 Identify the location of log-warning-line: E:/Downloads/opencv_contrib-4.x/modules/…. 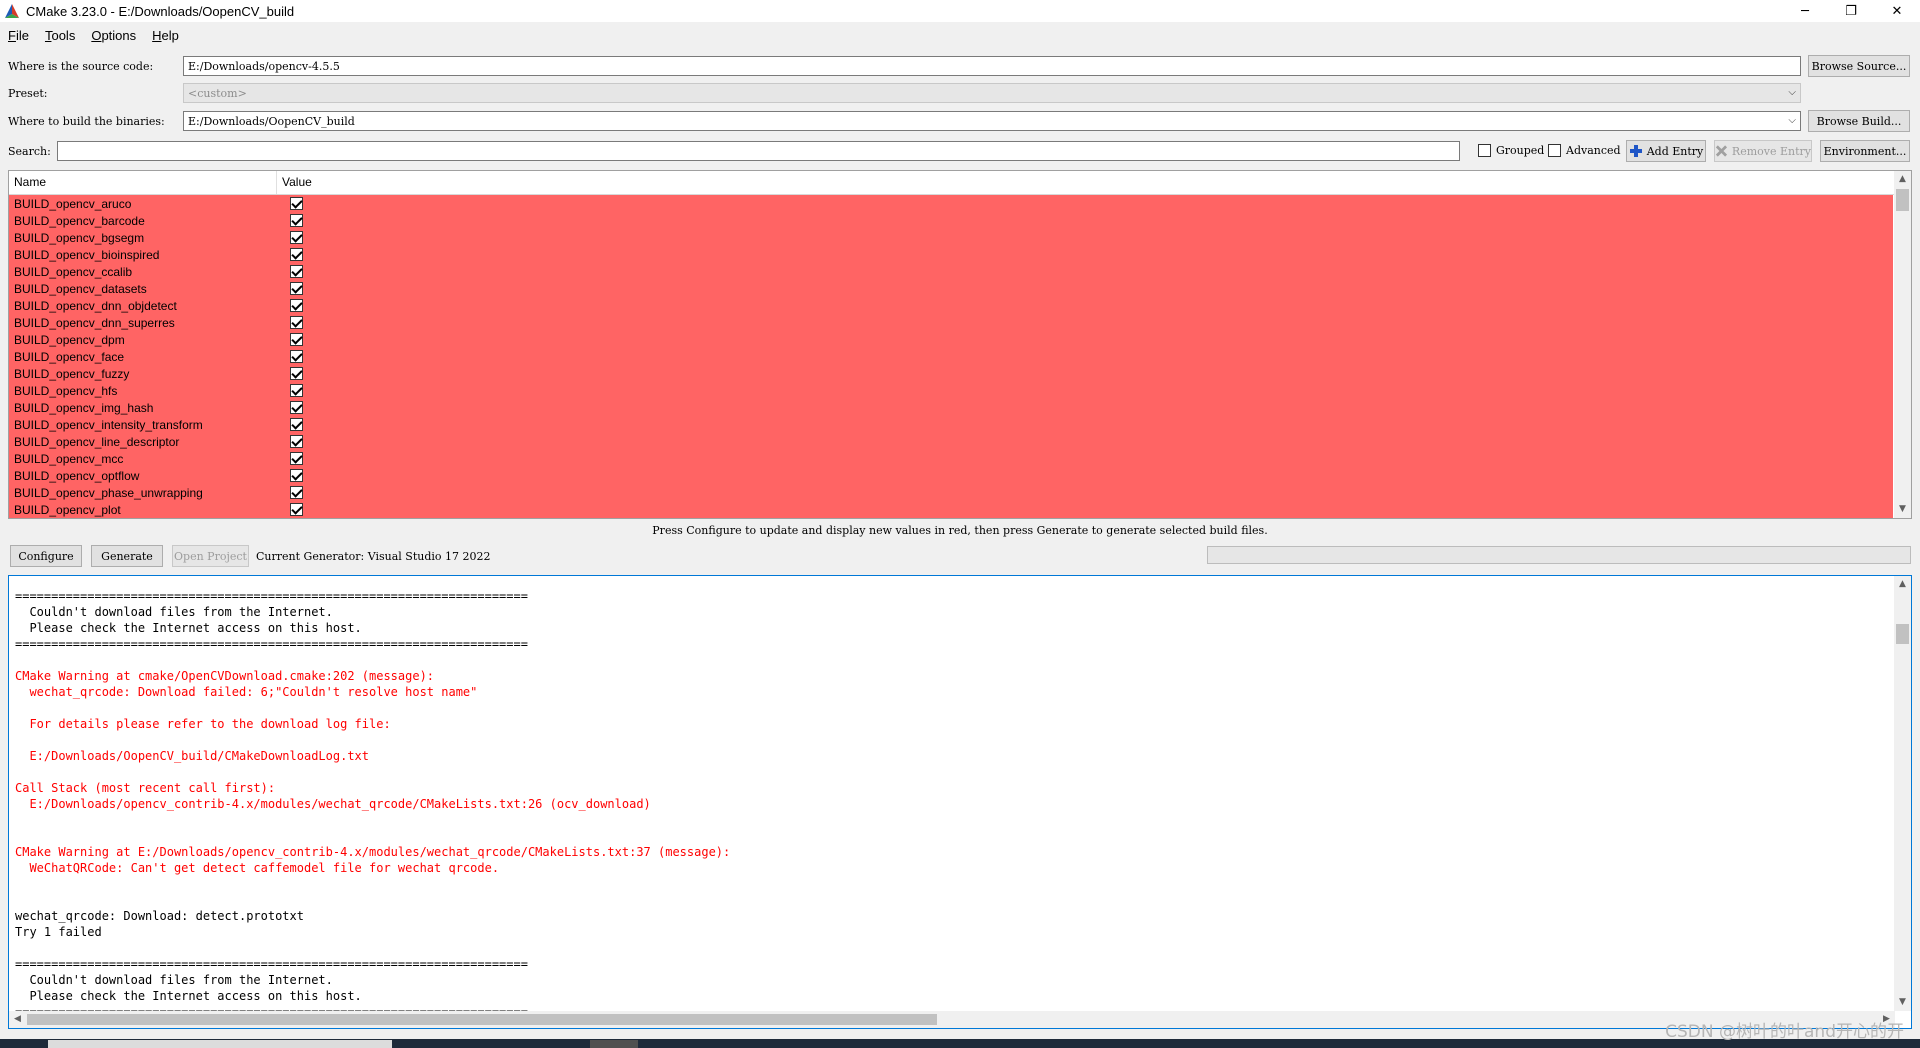
(333, 804).